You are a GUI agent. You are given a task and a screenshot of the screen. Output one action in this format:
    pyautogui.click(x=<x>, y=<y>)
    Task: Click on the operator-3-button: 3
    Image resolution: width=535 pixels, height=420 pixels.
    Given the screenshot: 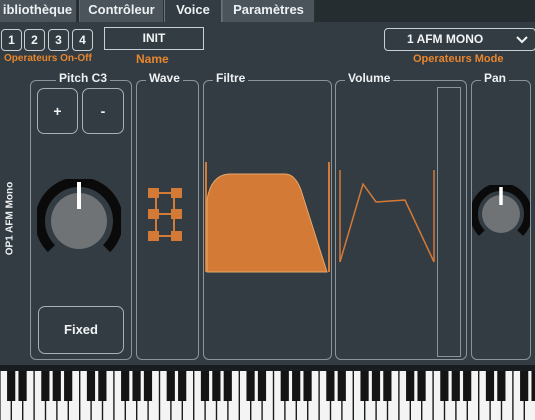 What is the action you would take?
    pyautogui.click(x=58, y=40)
    